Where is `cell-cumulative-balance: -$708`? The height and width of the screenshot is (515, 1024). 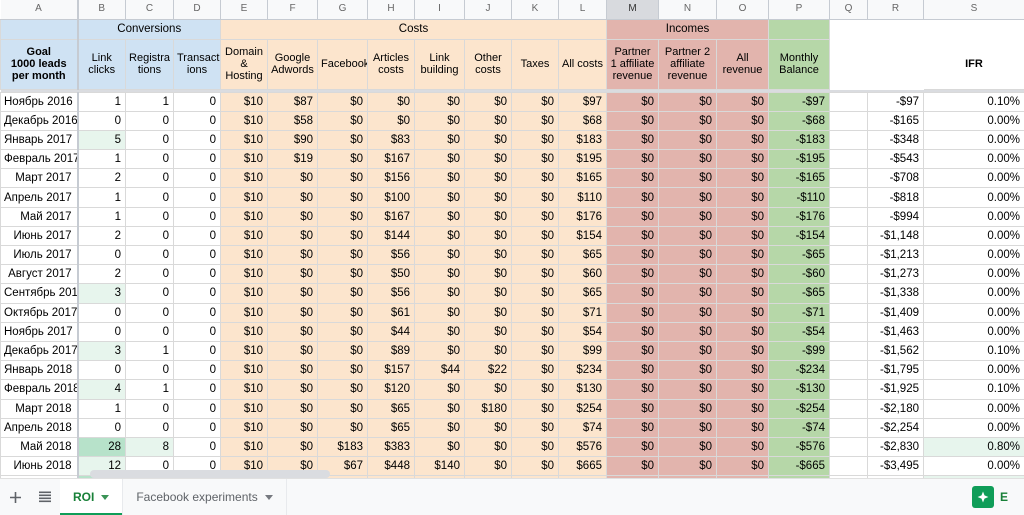 cell-cumulative-balance: -$708 is located at coordinates (895, 178).